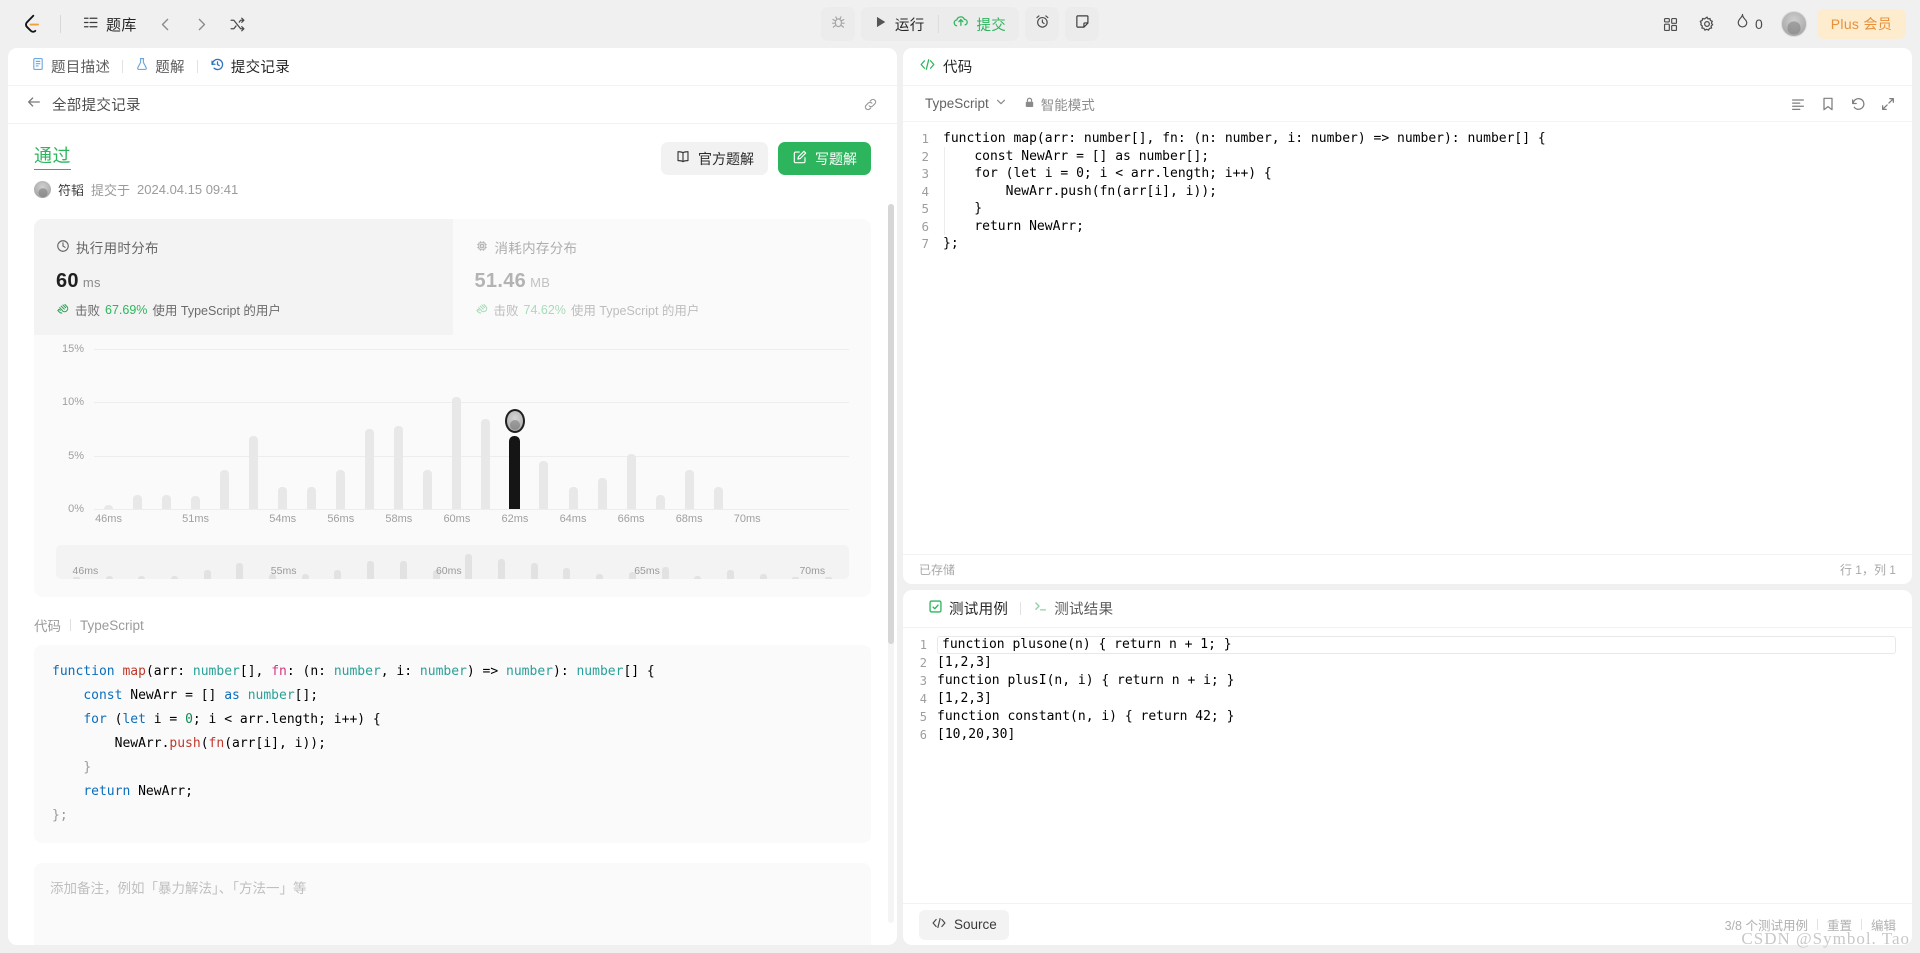 The image size is (1920, 953). Describe the element at coordinates (1861, 24) in the screenshot. I see `plus-membership-button: Plus 会员` at that location.